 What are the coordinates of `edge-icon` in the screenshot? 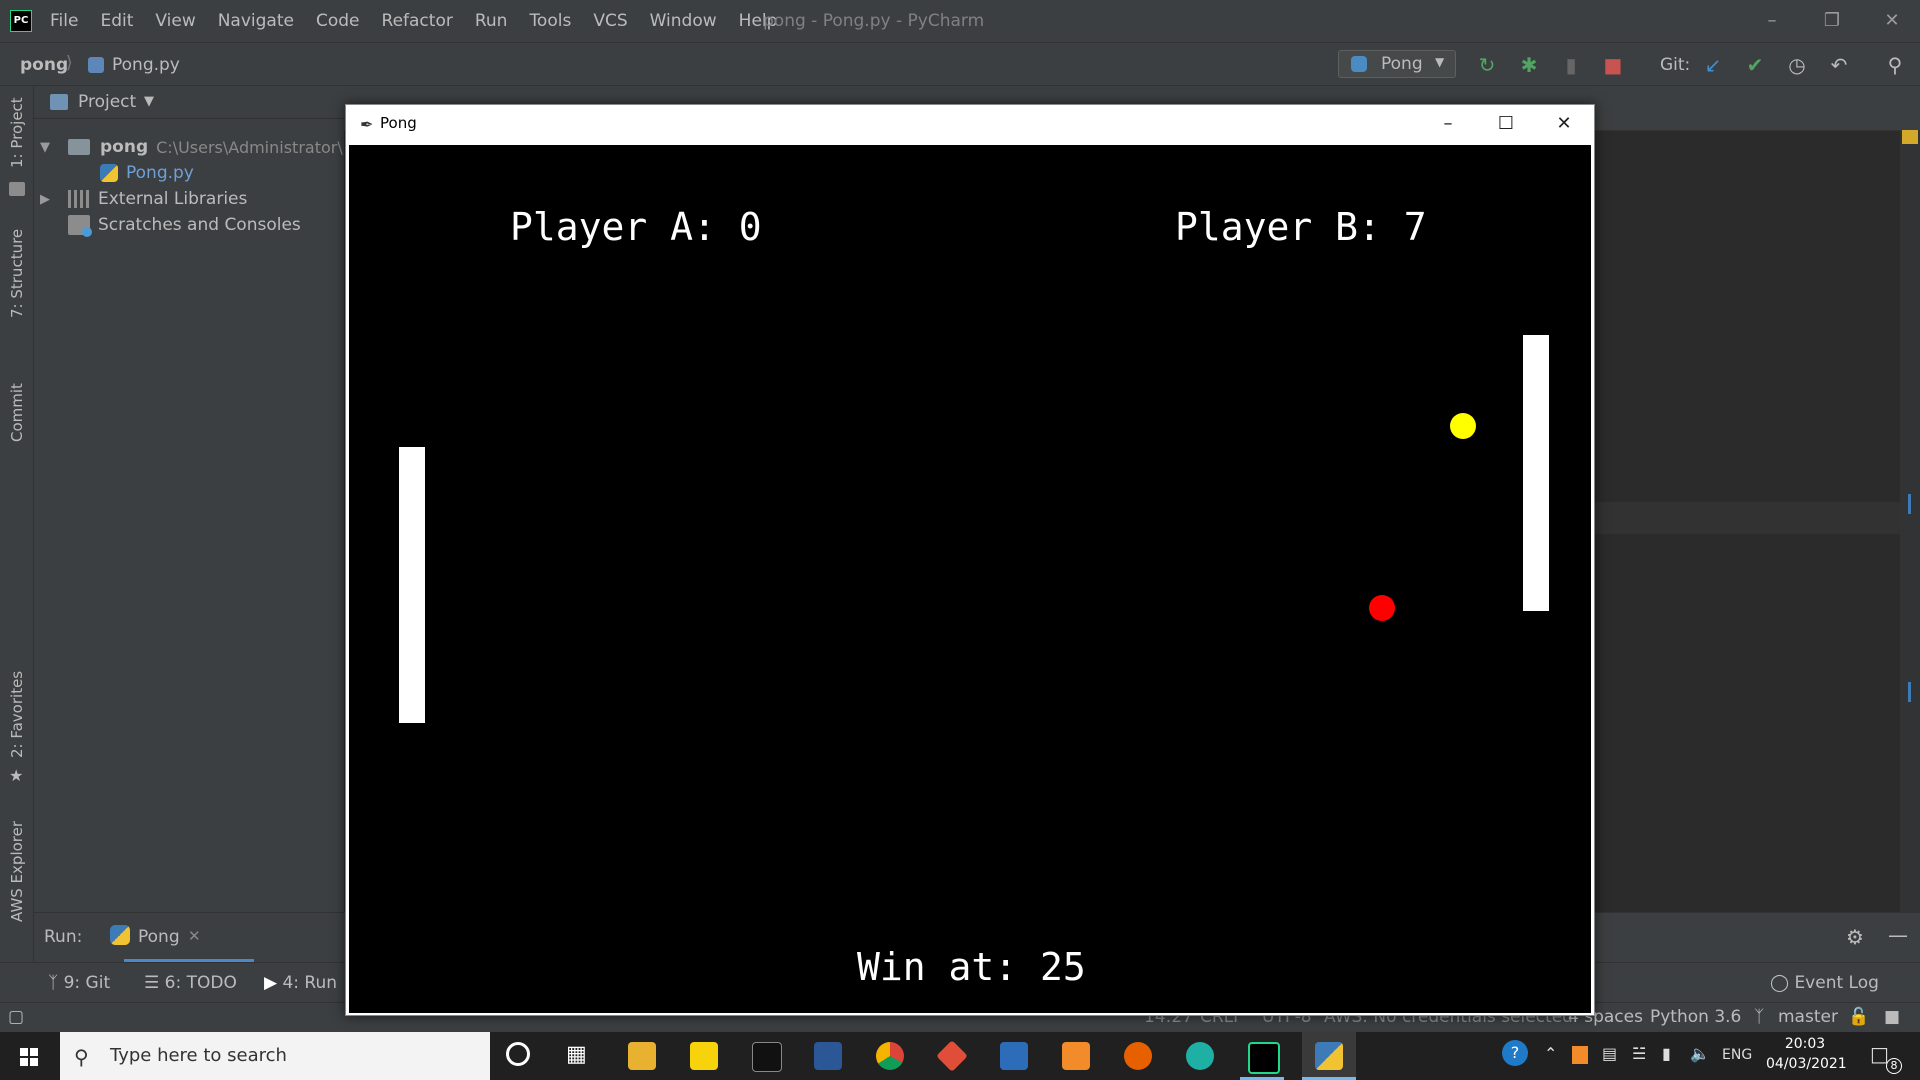 It's located at (1200, 1056).